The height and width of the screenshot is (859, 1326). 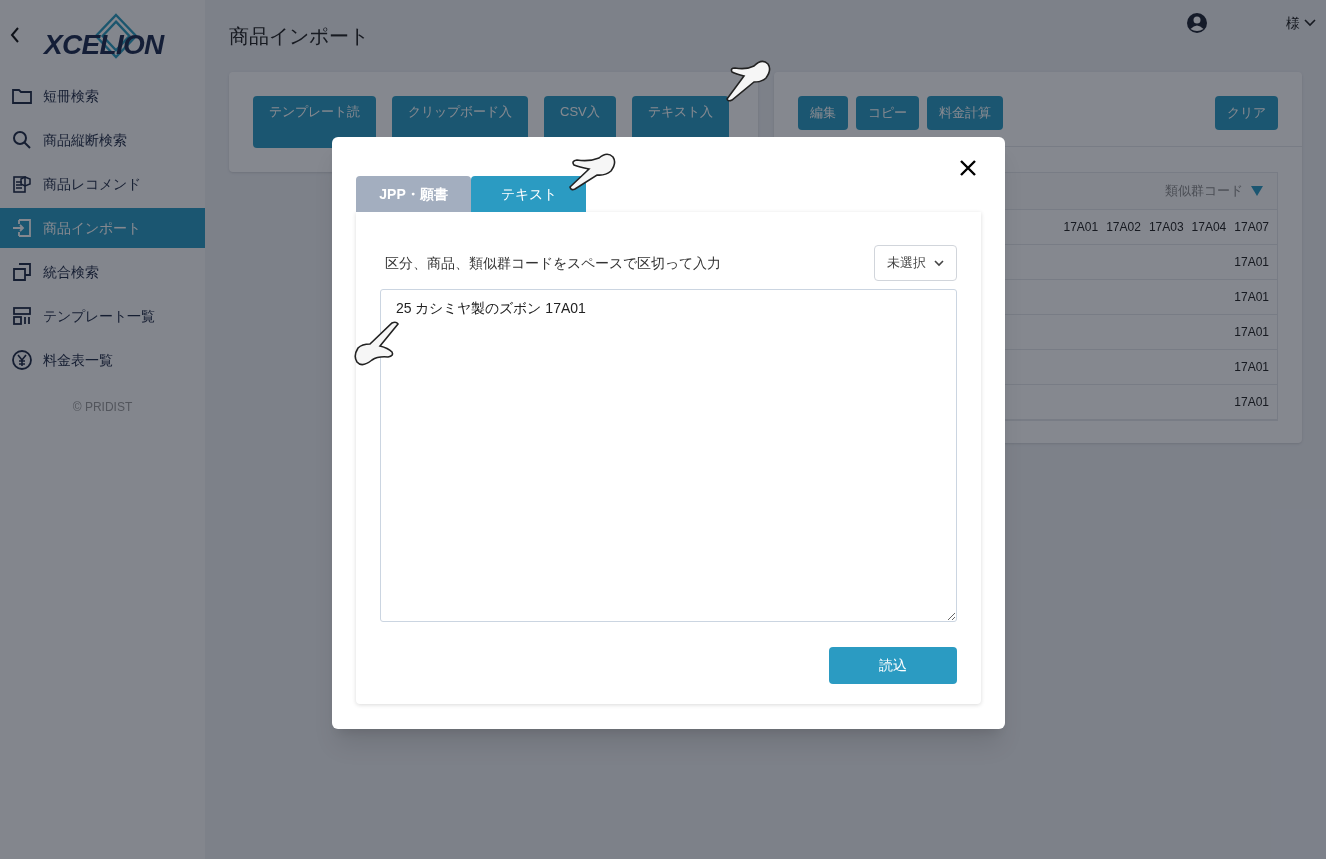 I want to click on table-cell-text: 17A02, so click(x=1123, y=227).